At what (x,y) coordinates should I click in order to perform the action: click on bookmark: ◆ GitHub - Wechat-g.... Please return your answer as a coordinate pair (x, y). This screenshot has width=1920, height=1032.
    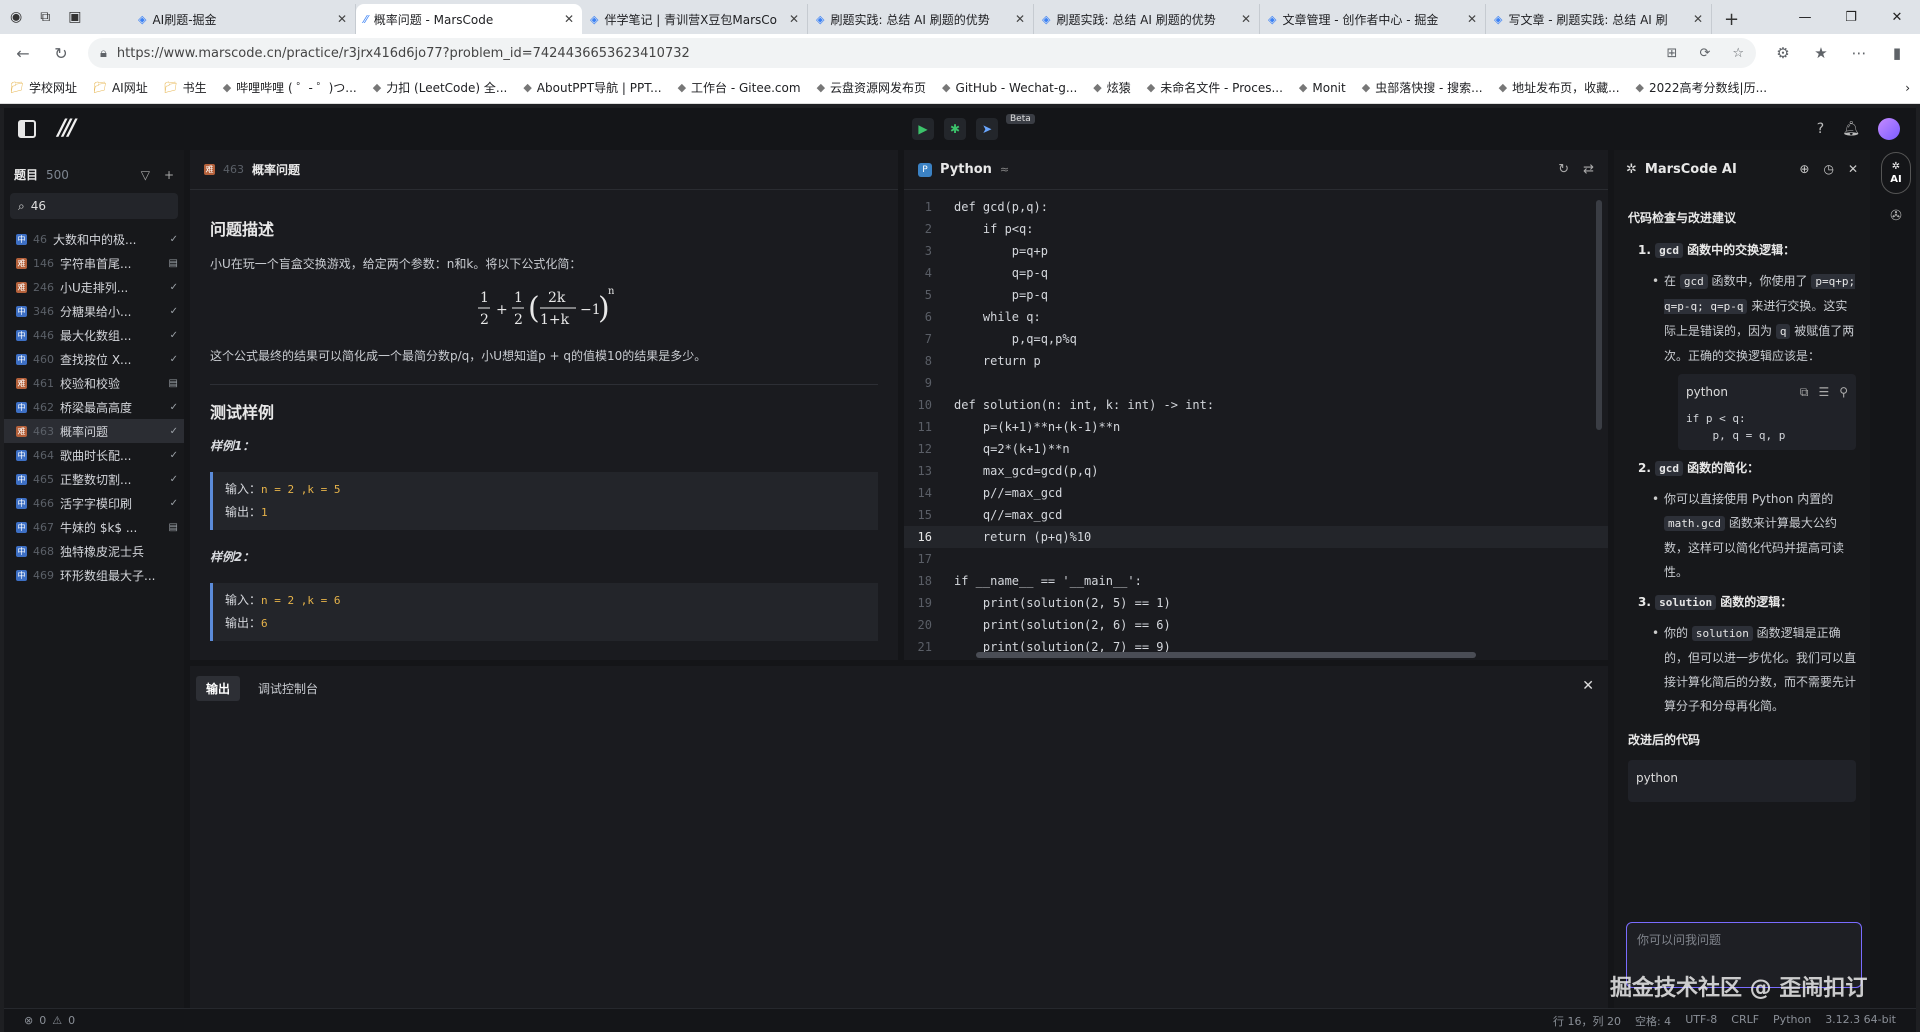
    Looking at the image, I should click on (1009, 88).